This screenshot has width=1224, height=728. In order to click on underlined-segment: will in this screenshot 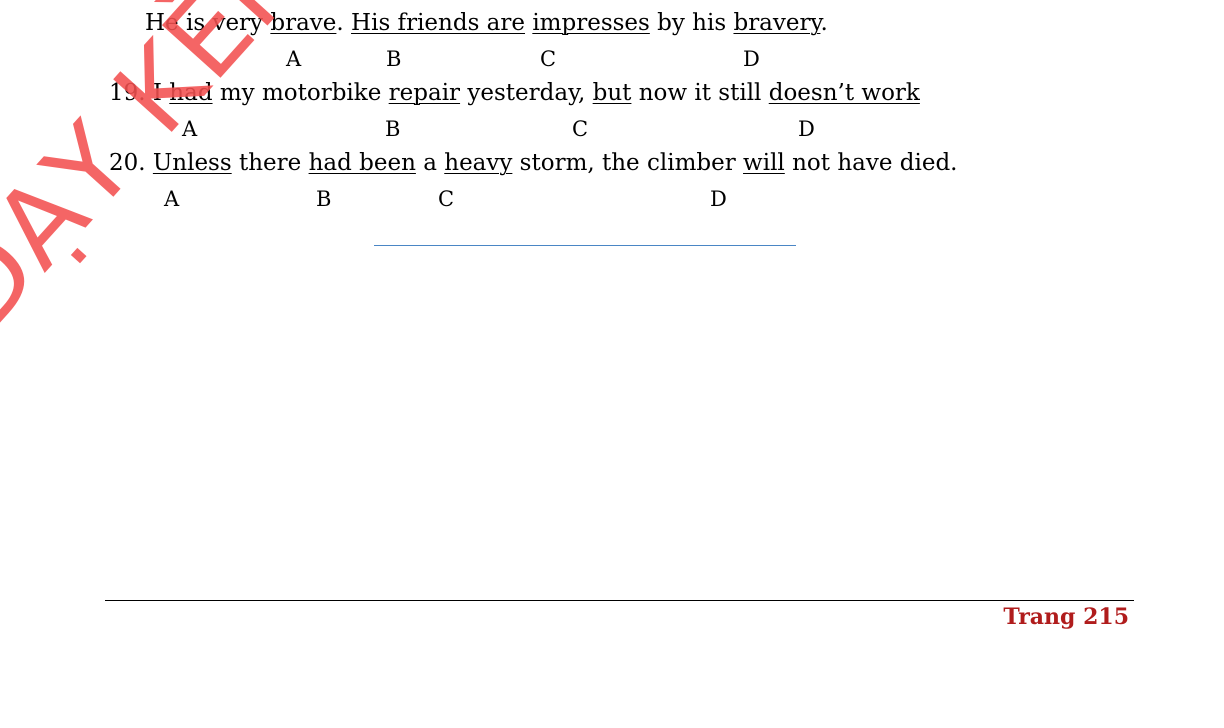, I will do `click(764, 163)`.